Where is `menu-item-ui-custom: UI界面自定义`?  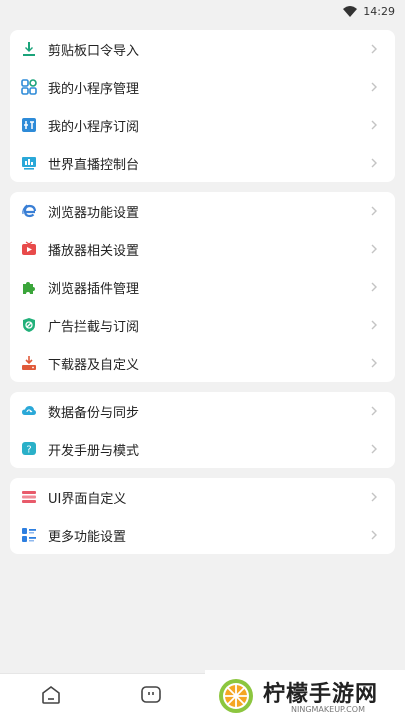
menu-item-ui-custom: UI界面自定义 is located at coordinates (202, 497).